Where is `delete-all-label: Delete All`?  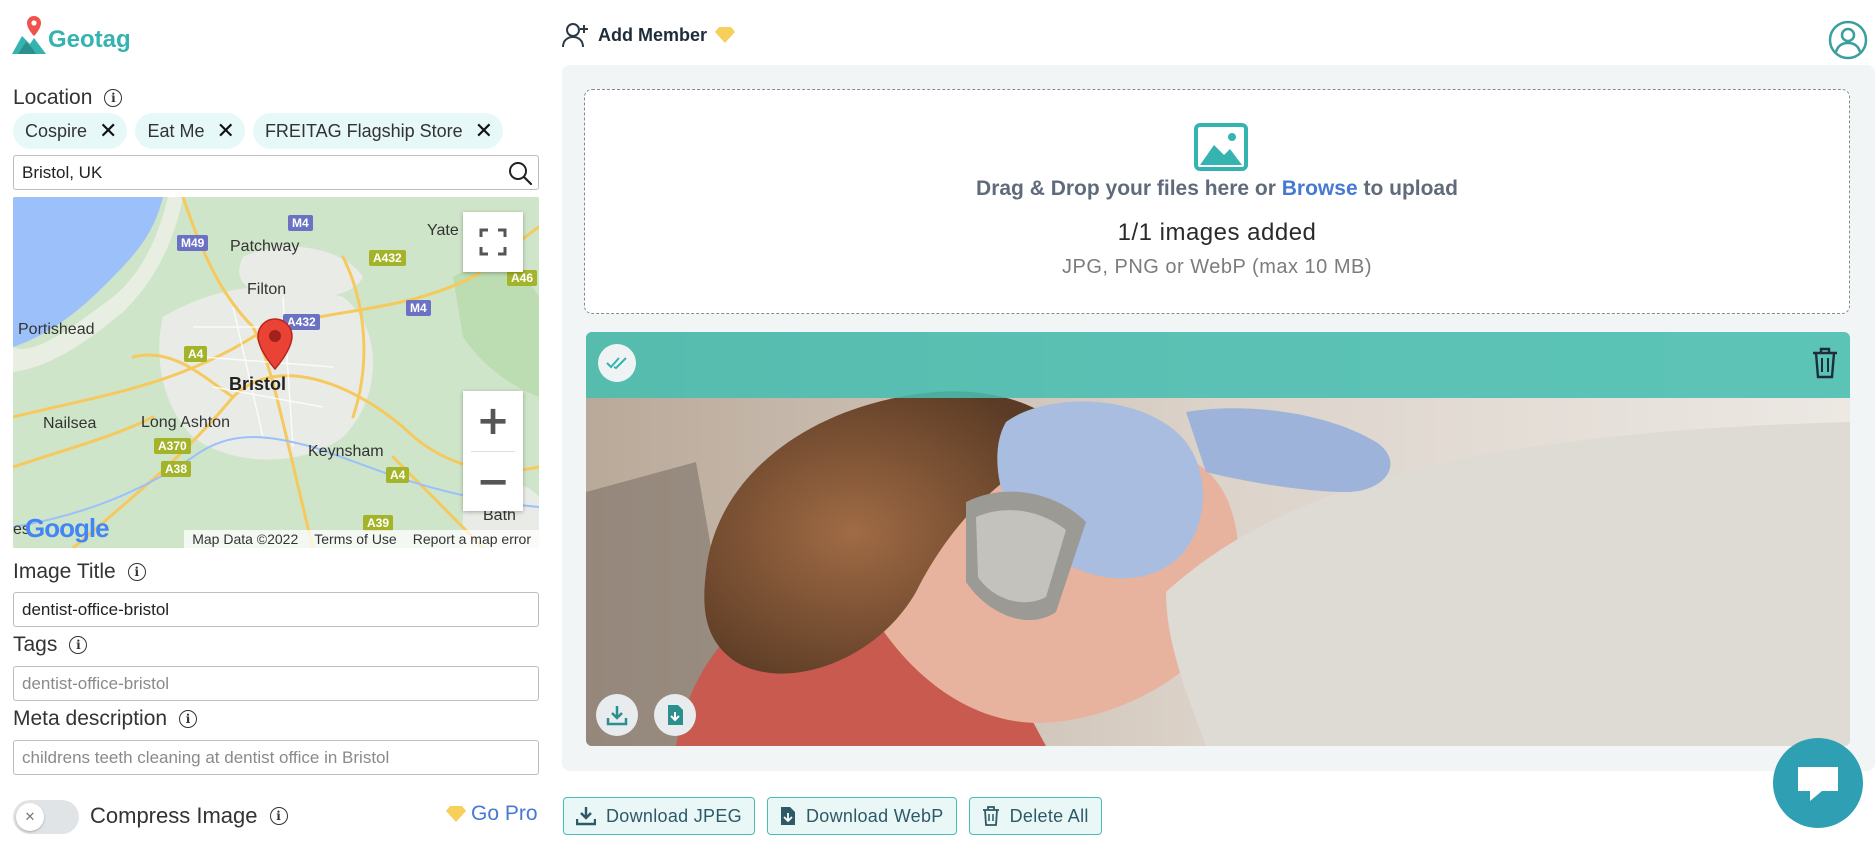
delete-all-label: Delete All is located at coordinates (1049, 815).